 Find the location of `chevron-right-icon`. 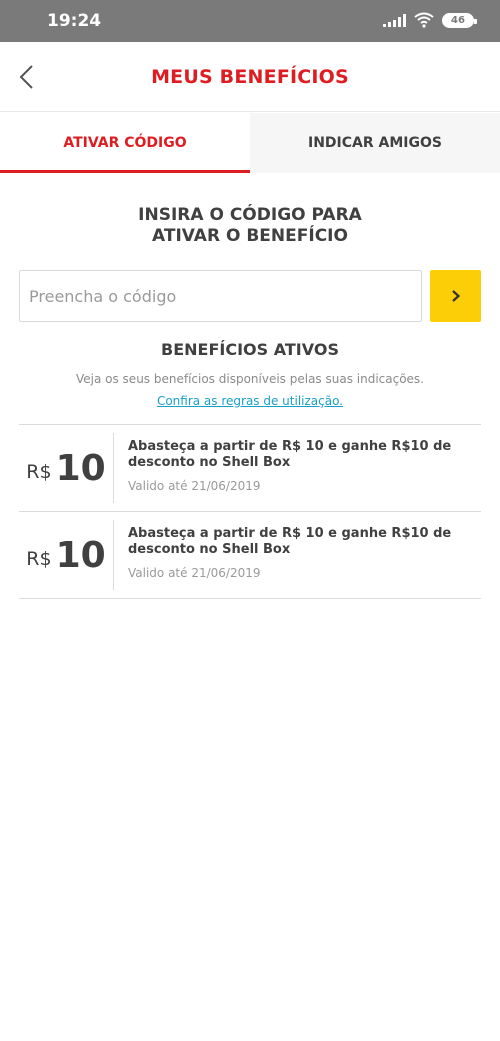

chevron-right-icon is located at coordinates (455, 296).